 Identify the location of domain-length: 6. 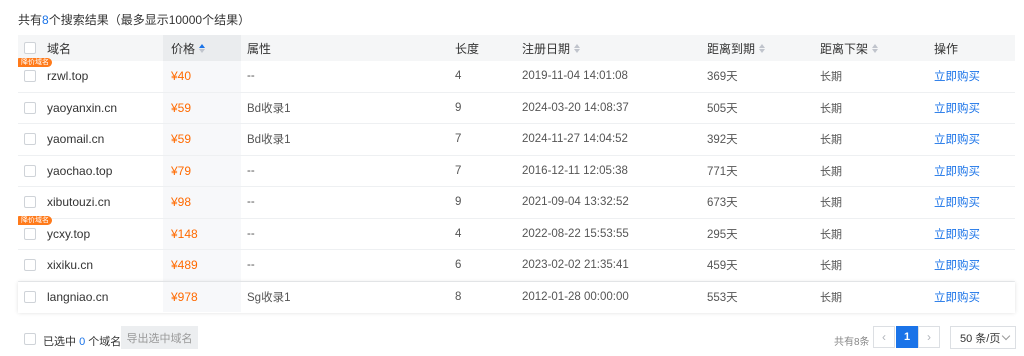
(458, 265).